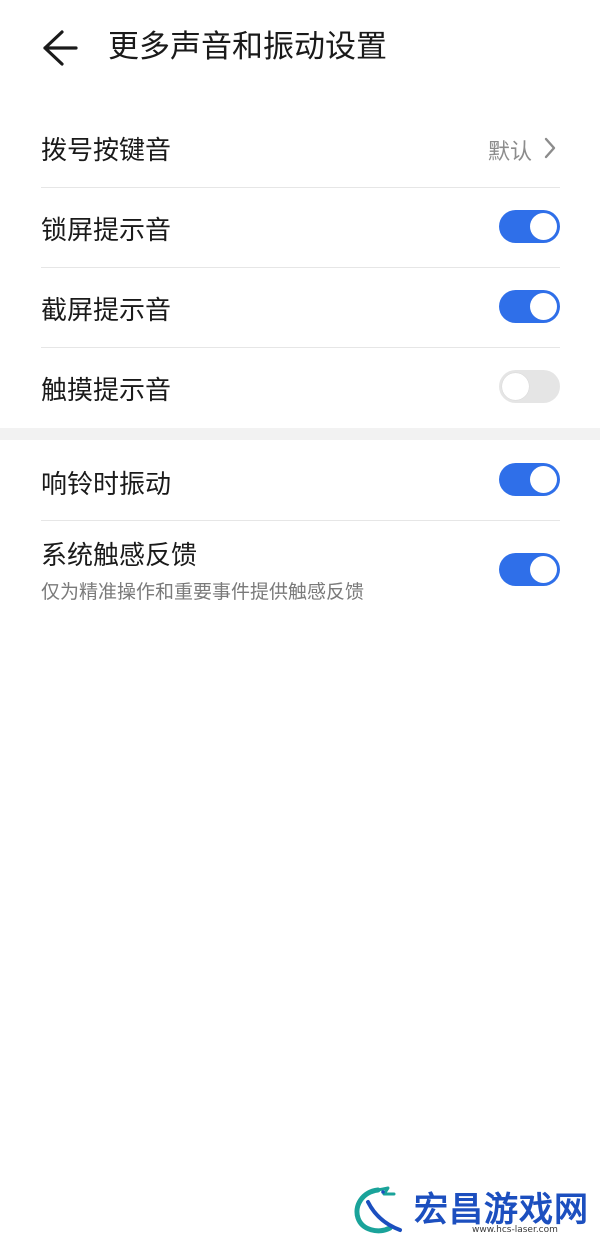 The height and width of the screenshot is (1243, 600). What do you see at coordinates (300, 148) in the screenshot?
I see `dial-tone-row: 拨号按键音 默认` at bounding box center [300, 148].